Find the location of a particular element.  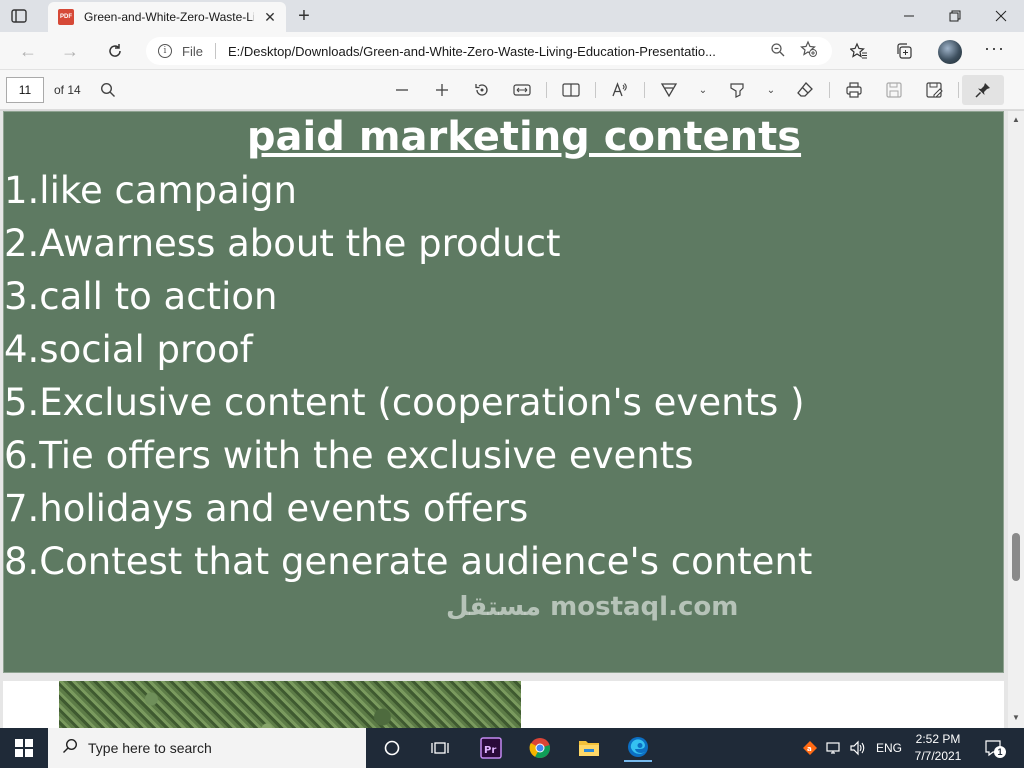

taskbar-search-input: Type here to search is located at coordinates (207, 748).